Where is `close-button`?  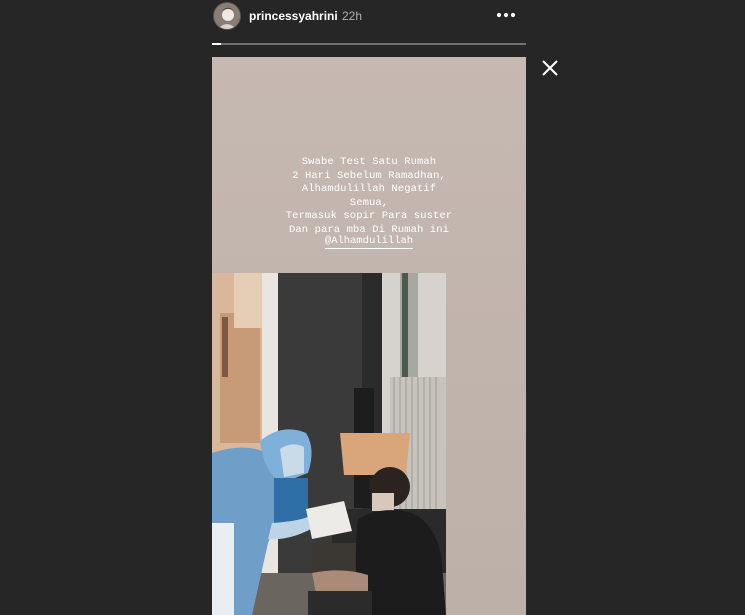
close-button is located at coordinates (550, 68).